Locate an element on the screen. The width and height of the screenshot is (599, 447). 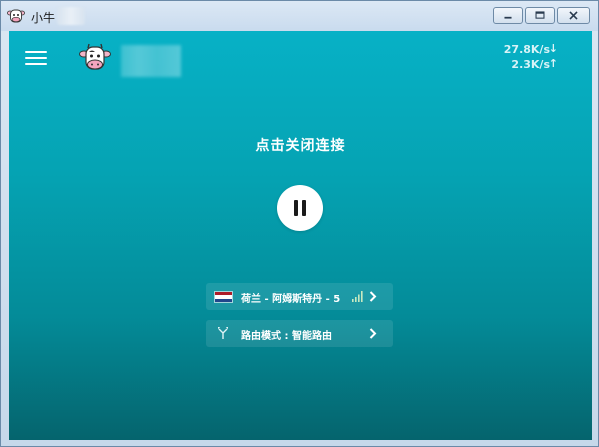
netherlands-flag-icon is located at coordinates (223, 297).